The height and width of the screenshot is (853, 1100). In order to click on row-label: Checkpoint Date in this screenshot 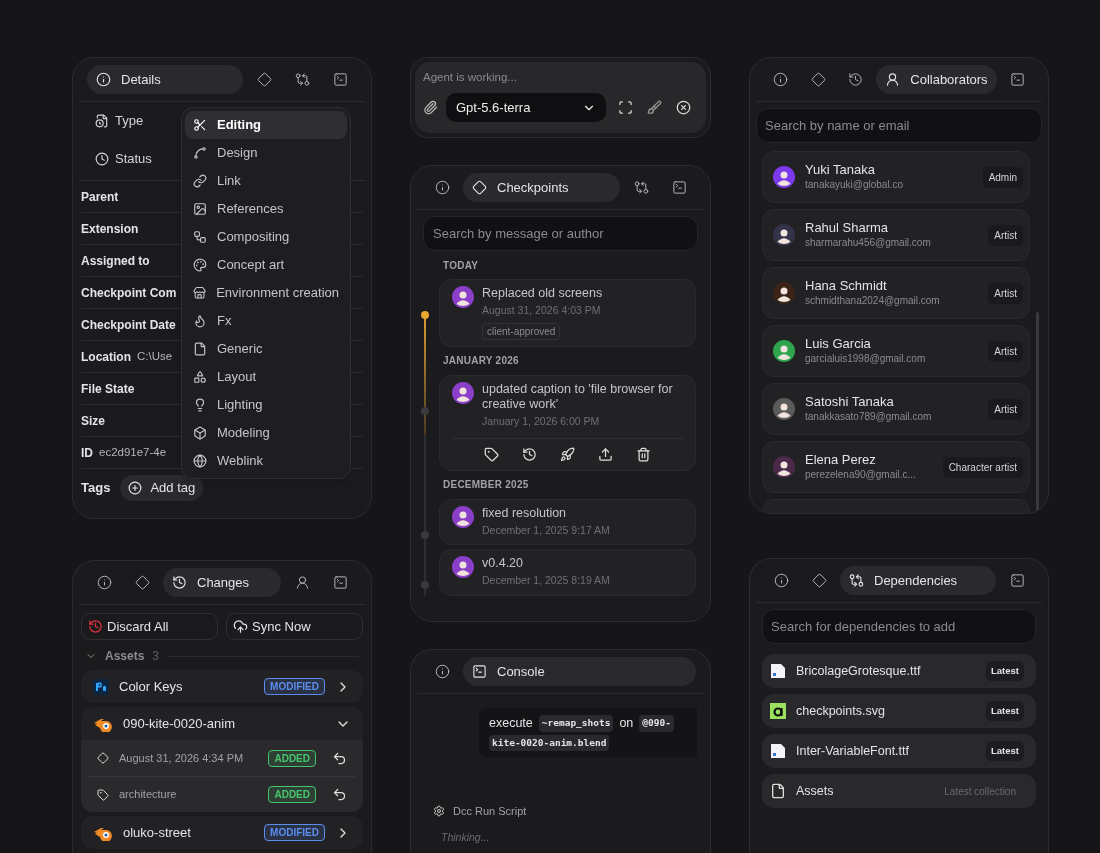, I will do `click(128, 325)`.